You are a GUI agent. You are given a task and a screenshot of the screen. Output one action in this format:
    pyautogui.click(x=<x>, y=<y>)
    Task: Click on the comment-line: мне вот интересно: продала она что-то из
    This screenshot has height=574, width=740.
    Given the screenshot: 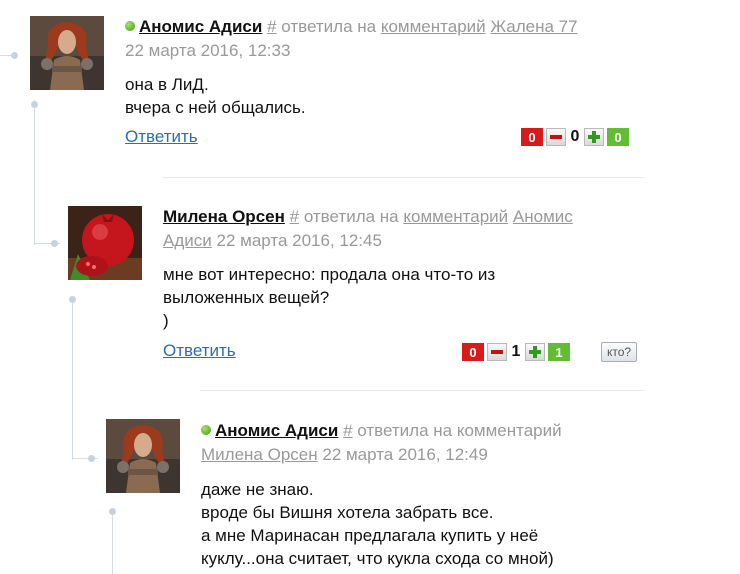 What is the action you would take?
    pyautogui.click(x=329, y=274)
    